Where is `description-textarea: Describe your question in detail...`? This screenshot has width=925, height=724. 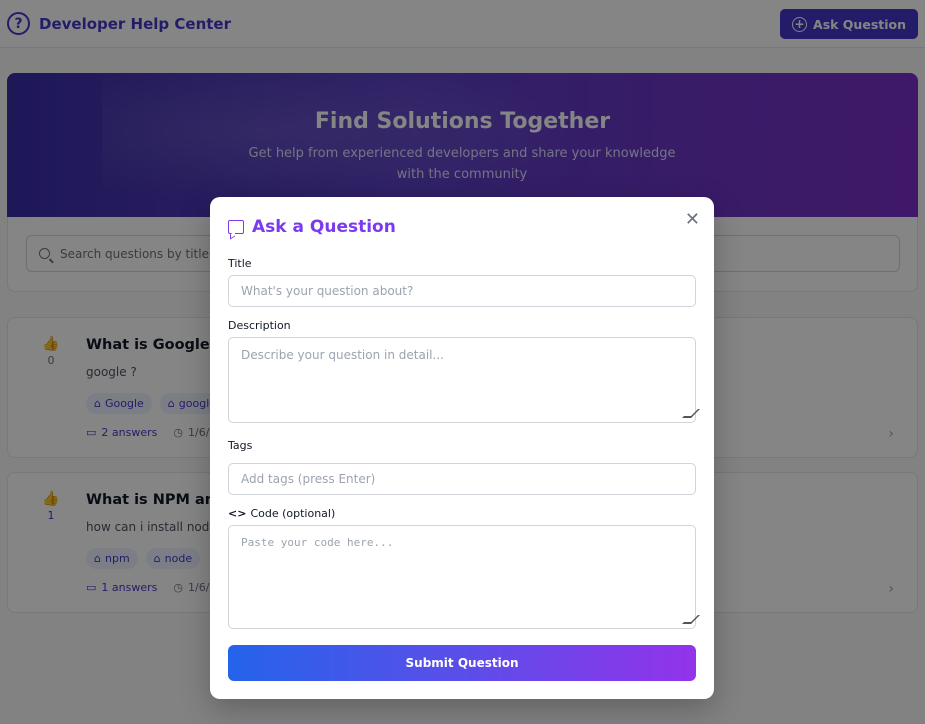
description-textarea: Describe your question in detail... is located at coordinates (464, 380).